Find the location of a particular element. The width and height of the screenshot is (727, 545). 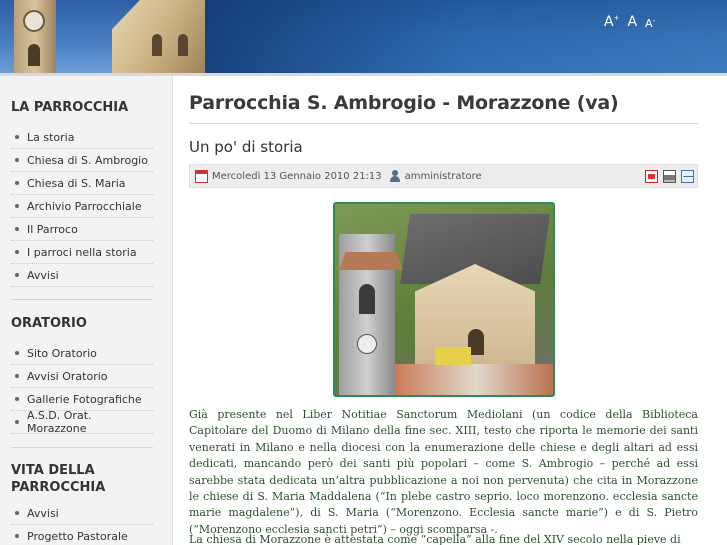

sidebar-heading: LA PARROCCHIA is located at coordinates (70, 107).